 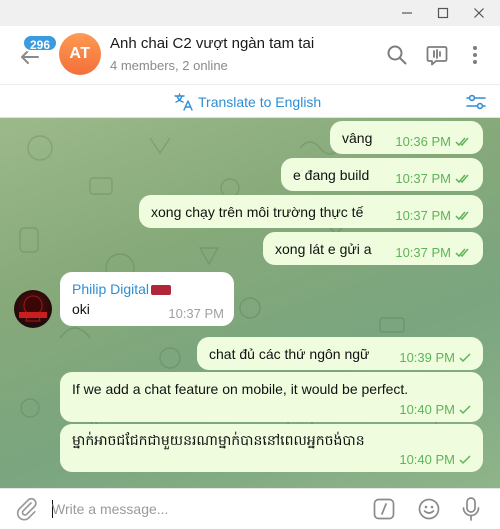 I want to click on message-text: oki, so click(x=81, y=309).